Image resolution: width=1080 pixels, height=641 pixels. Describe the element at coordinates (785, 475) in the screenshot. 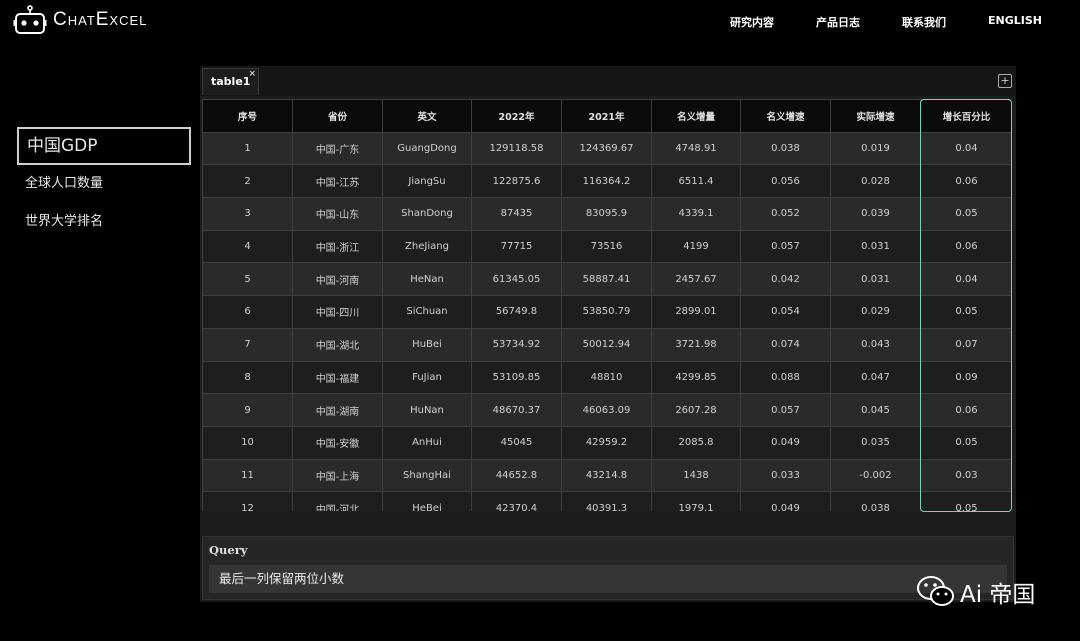

I see `table-cell: 0.033` at that location.